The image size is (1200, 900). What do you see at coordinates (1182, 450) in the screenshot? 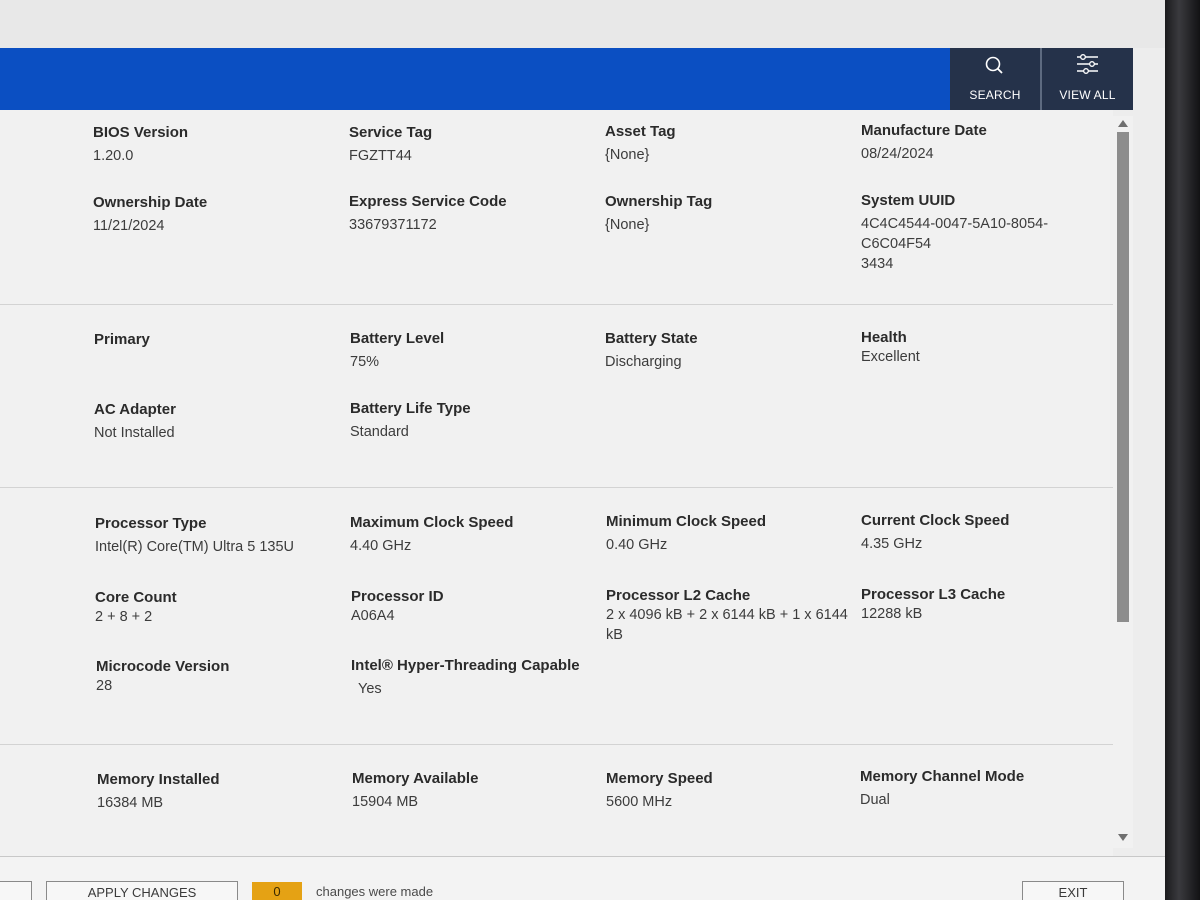
I see `monitor-bezel` at bounding box center [1182, 450].